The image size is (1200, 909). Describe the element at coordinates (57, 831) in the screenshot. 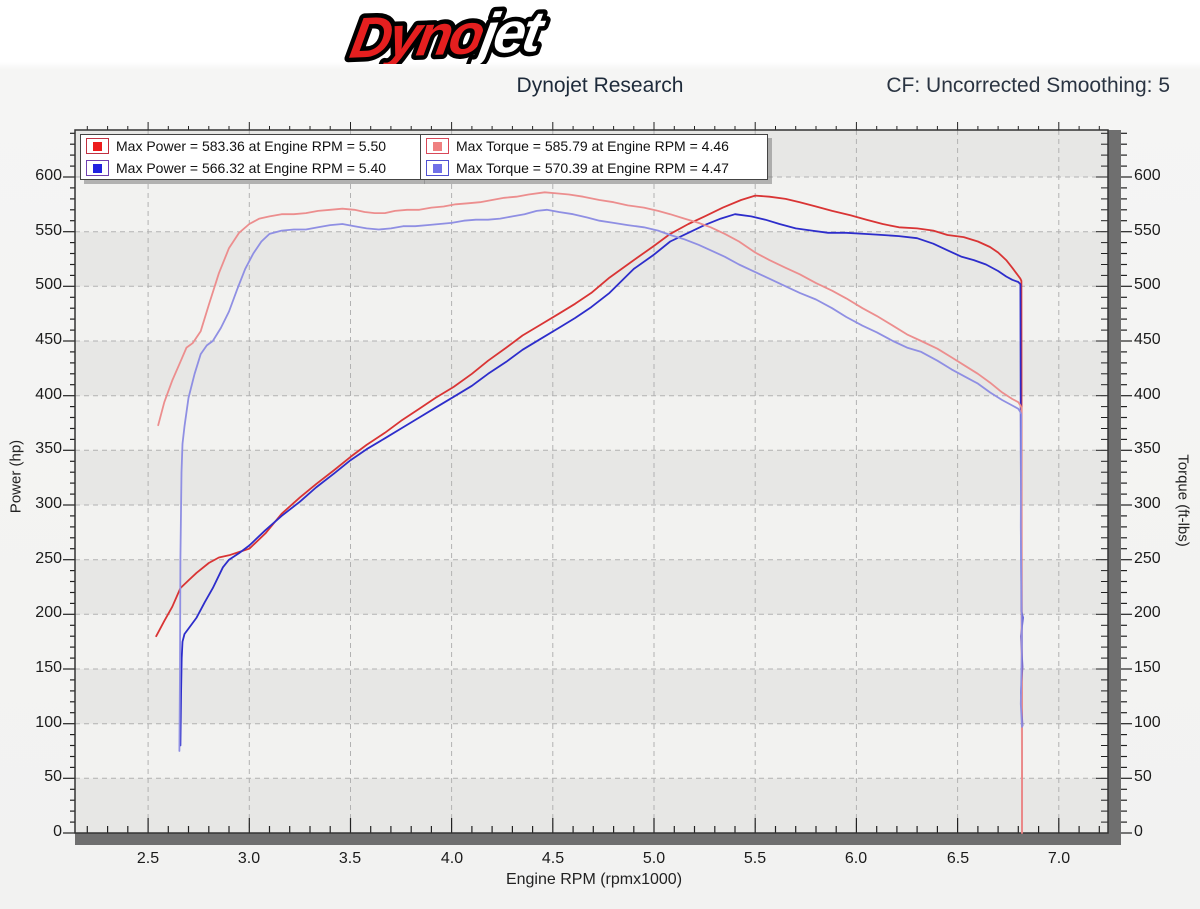

I see `y-left-tick-label: 0` at that location.